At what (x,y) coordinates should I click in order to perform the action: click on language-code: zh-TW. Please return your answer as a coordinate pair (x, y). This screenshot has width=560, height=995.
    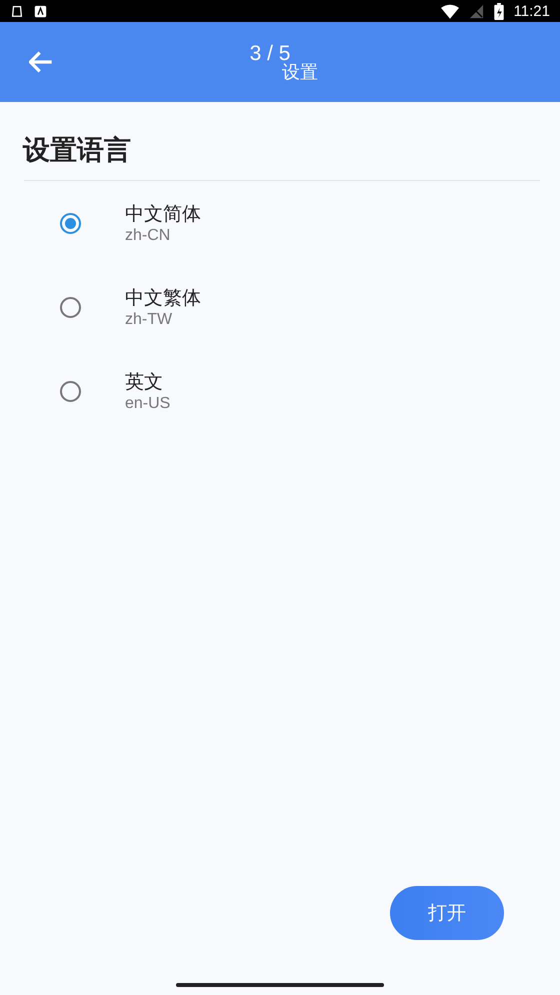
    Looking at the image, I should click on (149, 320).